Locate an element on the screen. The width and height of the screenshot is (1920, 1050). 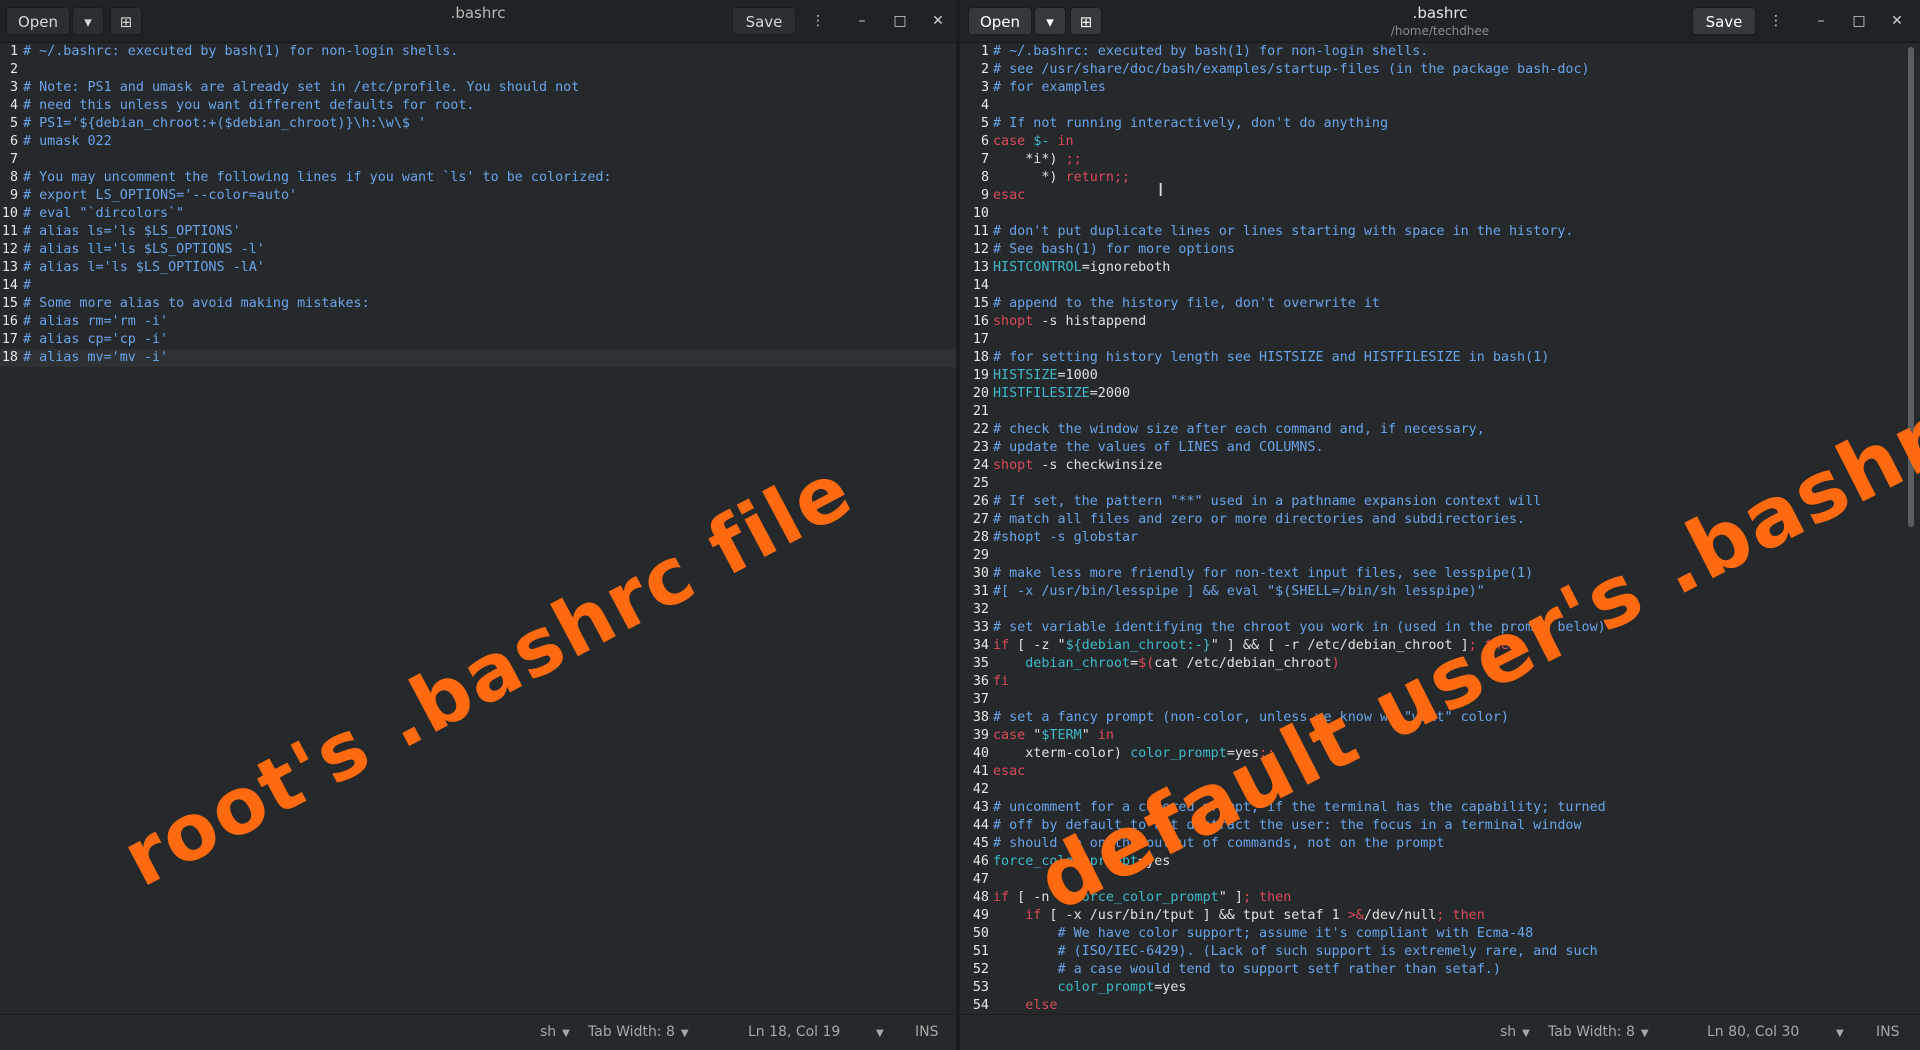
code-line: 16 shopt -s histappend is located at coordinates (1440, 322).